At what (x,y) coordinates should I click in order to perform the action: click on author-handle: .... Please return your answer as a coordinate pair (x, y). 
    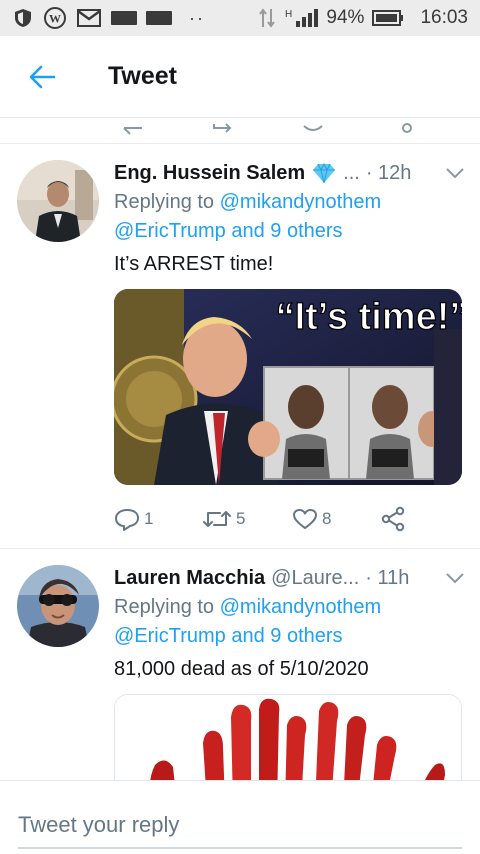
    Looking at the image, I should click on (351, 172).